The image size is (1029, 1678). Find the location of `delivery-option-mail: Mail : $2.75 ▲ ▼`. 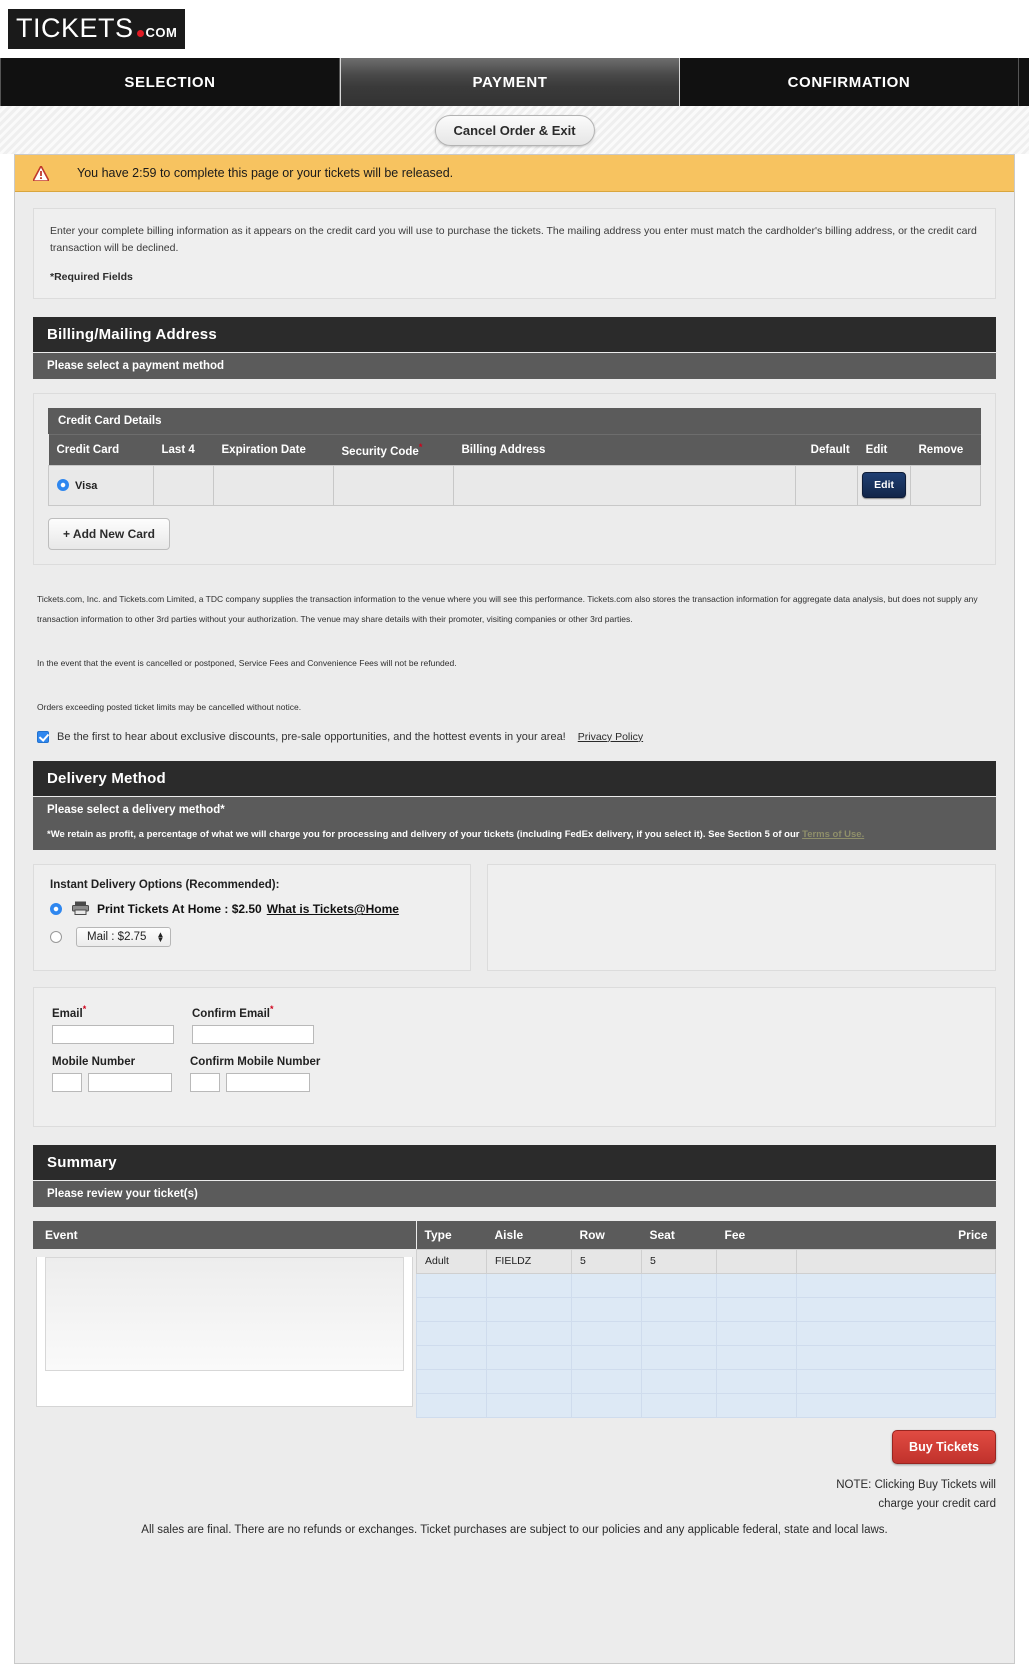

delivery-option-mail: Mail : $2.75 ▲ ▼ is located at coordinates (252, 936).